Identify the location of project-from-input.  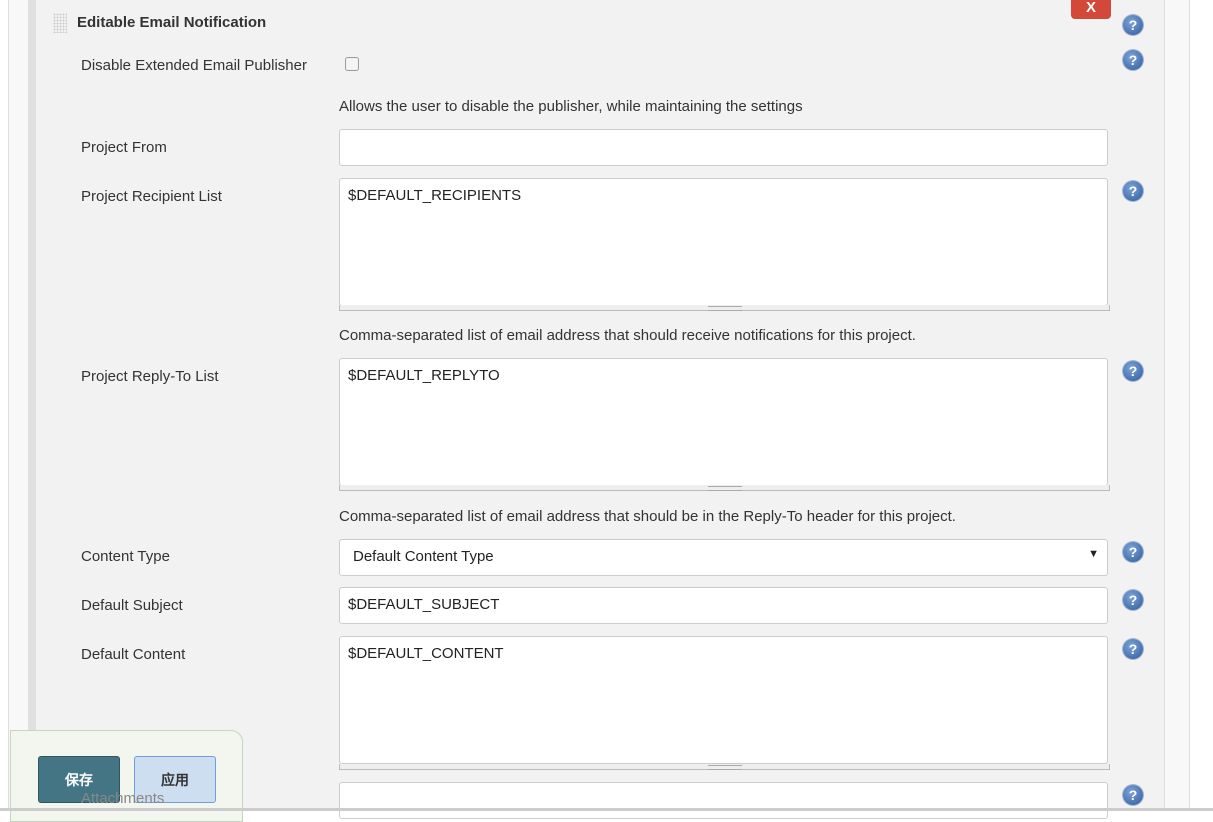
(723, 147).